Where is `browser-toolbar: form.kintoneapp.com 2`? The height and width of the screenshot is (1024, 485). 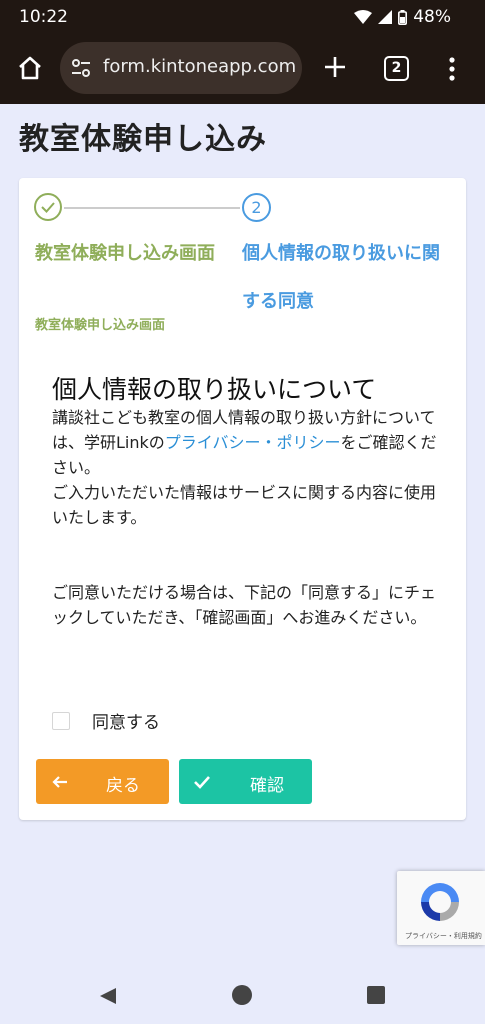 browser-toolbar: form.kintoneapp.com 2 is located at coordinates (242, 69).